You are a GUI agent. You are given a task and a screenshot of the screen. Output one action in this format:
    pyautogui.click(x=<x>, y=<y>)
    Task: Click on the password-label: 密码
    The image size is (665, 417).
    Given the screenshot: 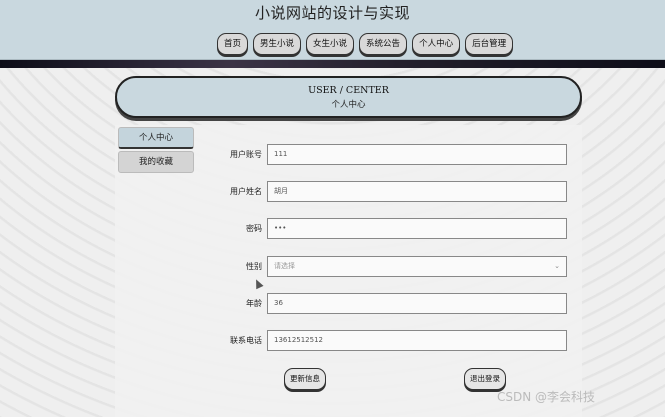 What is the action you would take?
    pyautogui.click(x=254, y=228)
    